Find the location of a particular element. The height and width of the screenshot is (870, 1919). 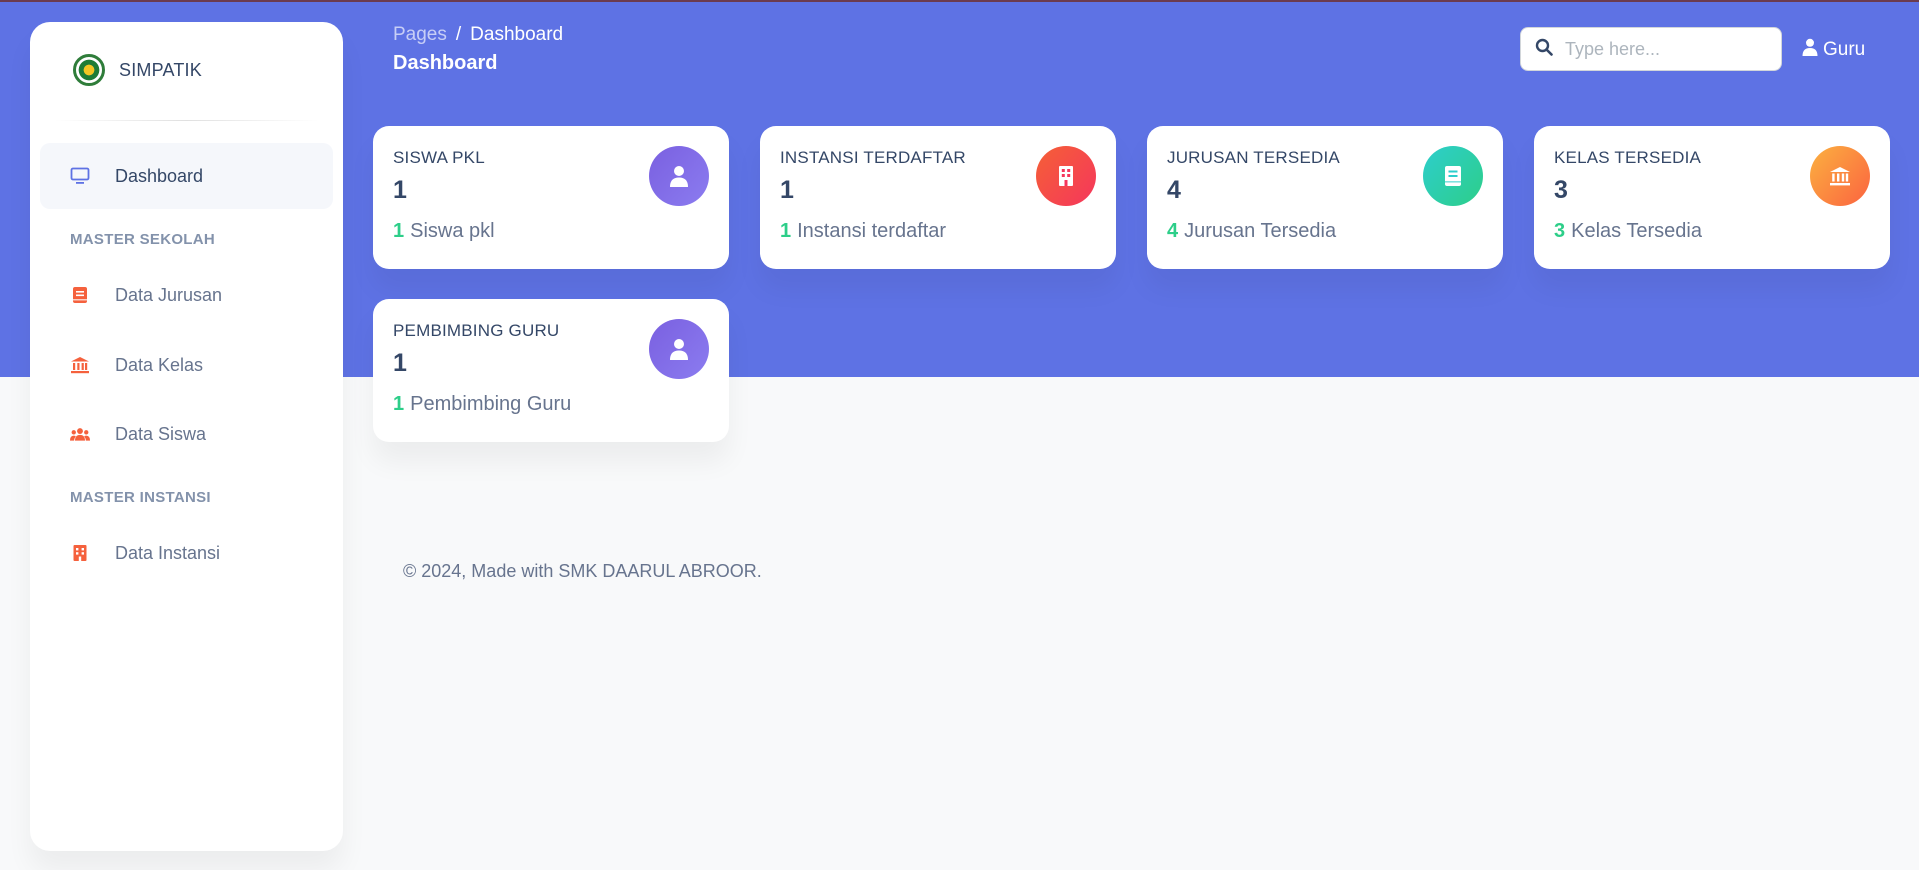

sidebar-item-data-kelas: Data Kelas is located at coordinates (186, 365).